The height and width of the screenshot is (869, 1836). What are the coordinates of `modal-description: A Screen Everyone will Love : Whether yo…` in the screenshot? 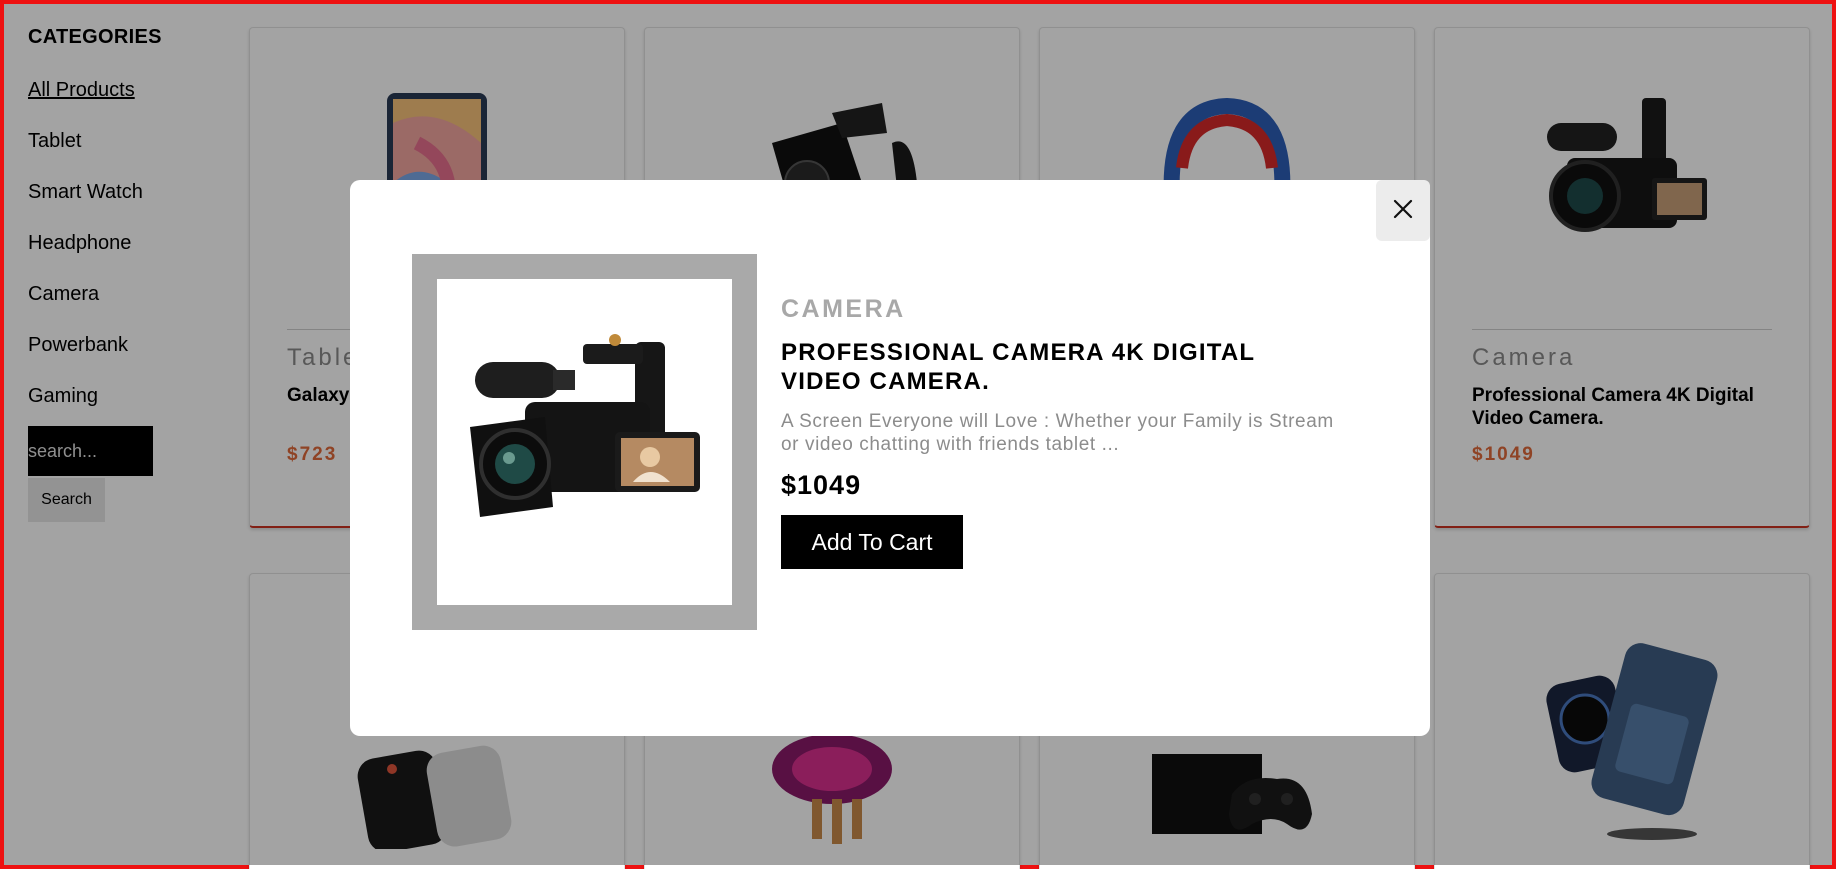 It's located at (1057, 433).